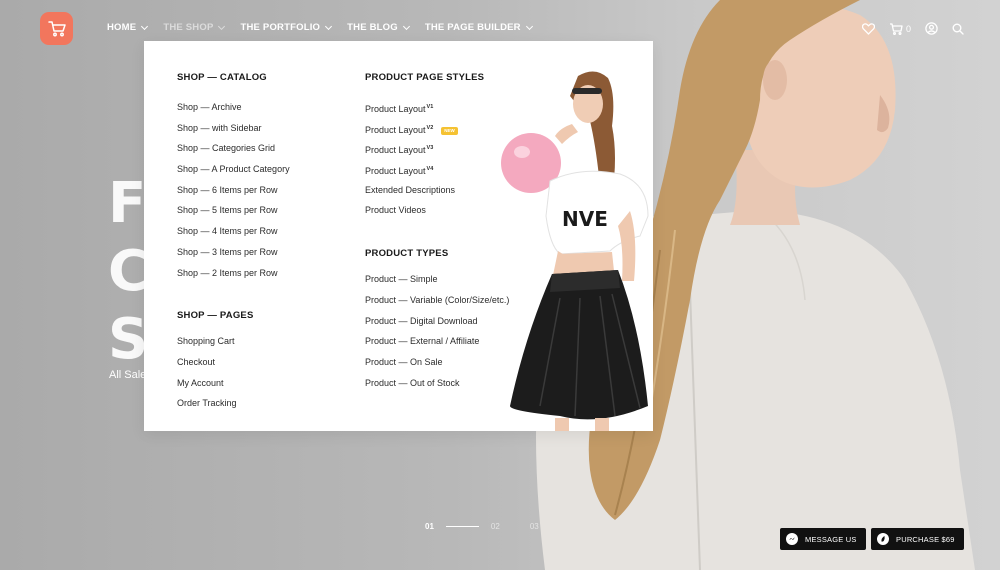 The height and width of the screenshot is (570, 1000). What do you see at coordinates (534, 526) in the screenshot?
I see `slide-dot-3: 03` at bounding box center [534, 526].